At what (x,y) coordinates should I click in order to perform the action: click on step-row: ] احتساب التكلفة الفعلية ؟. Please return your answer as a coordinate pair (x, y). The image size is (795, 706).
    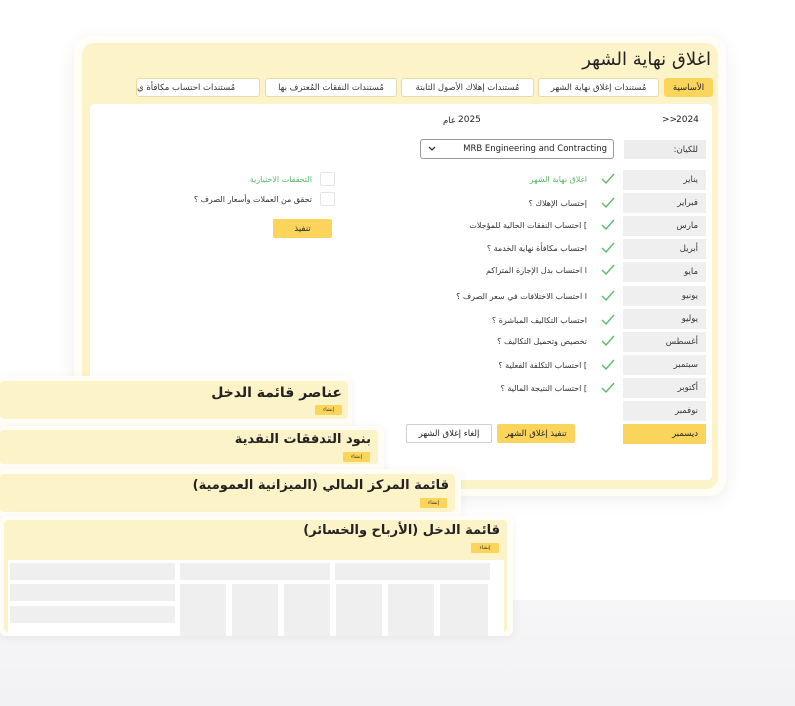
    Looking at the image, I should click on (556, 365).